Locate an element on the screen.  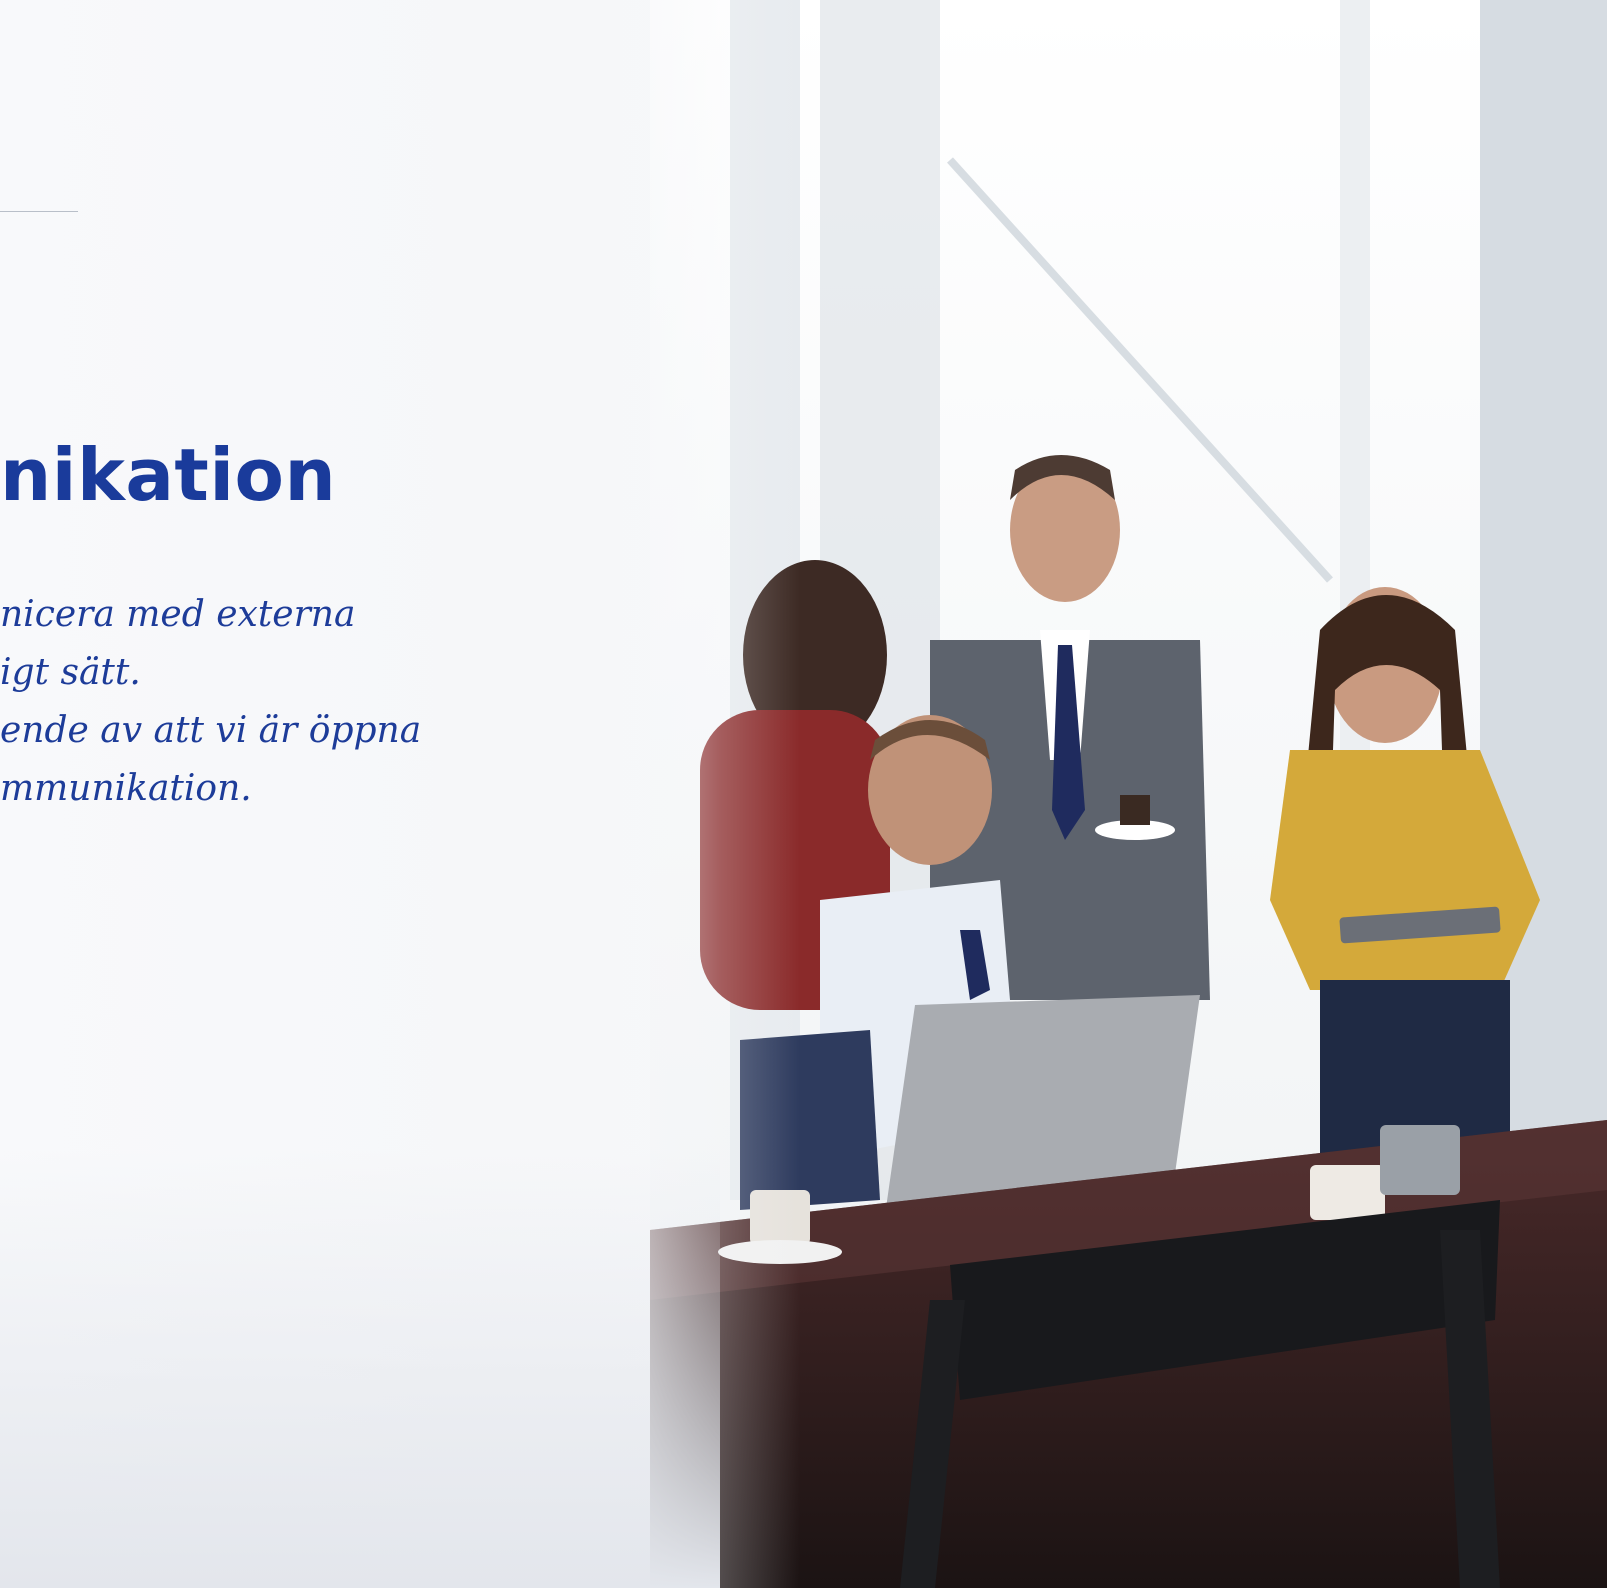
bottom-left-fade is located at coordinates (360, 1369).